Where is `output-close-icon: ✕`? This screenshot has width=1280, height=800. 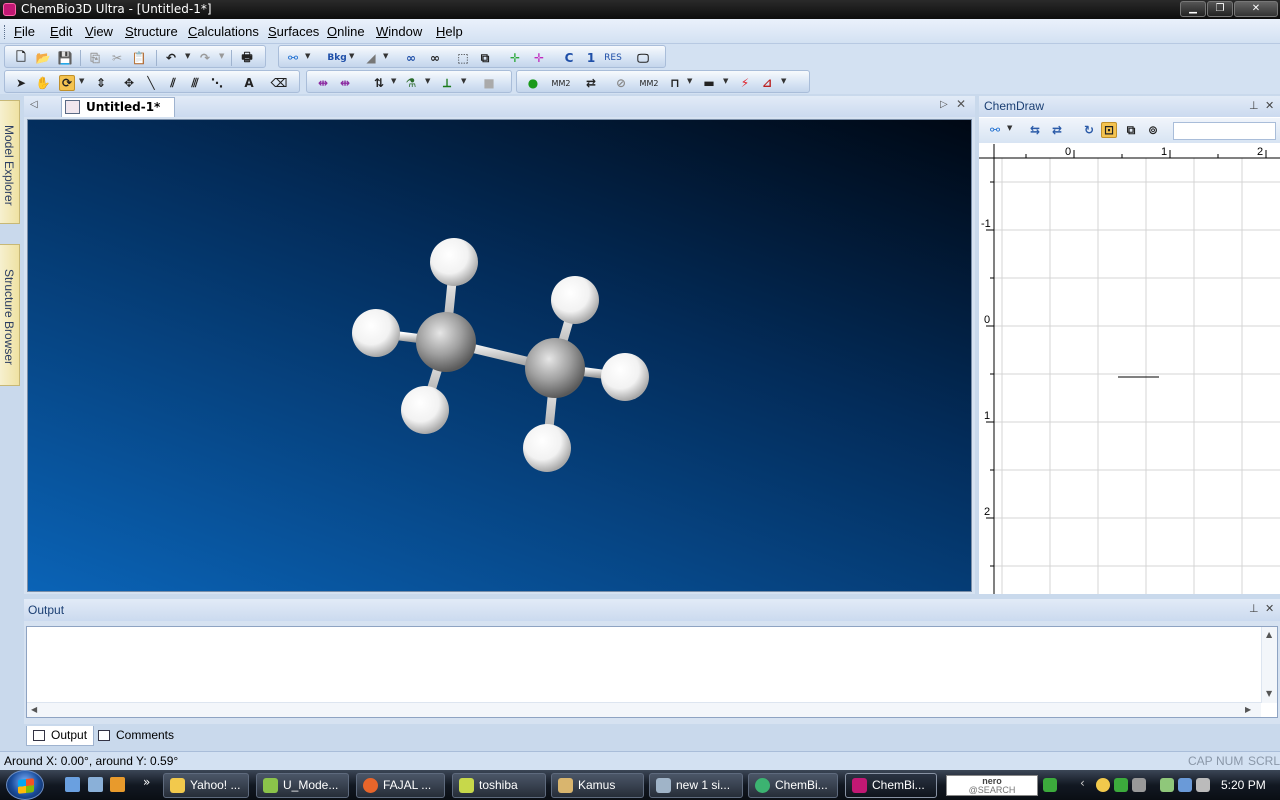
output-close-icon: ✕ is located at coordinates (1269, 608).